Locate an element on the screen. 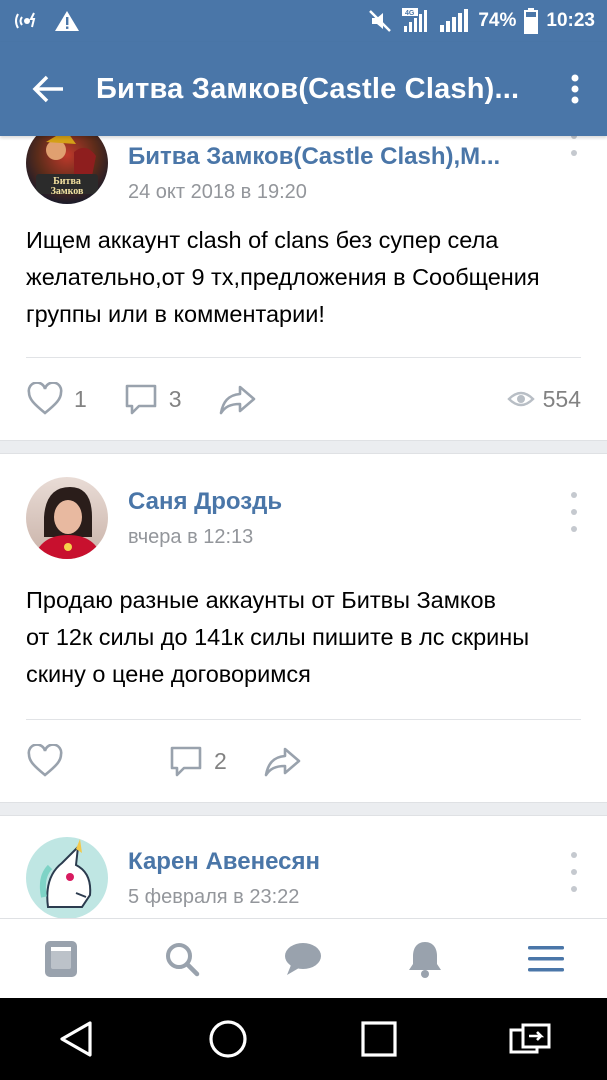  like-button is located at coordinates (50, 761).